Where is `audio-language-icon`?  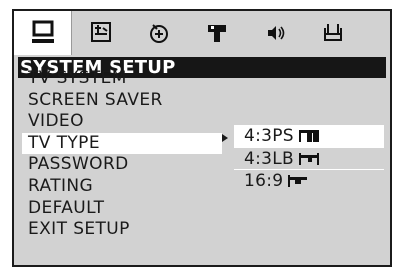 audio-language-icon is located at coordinates (101, 32).